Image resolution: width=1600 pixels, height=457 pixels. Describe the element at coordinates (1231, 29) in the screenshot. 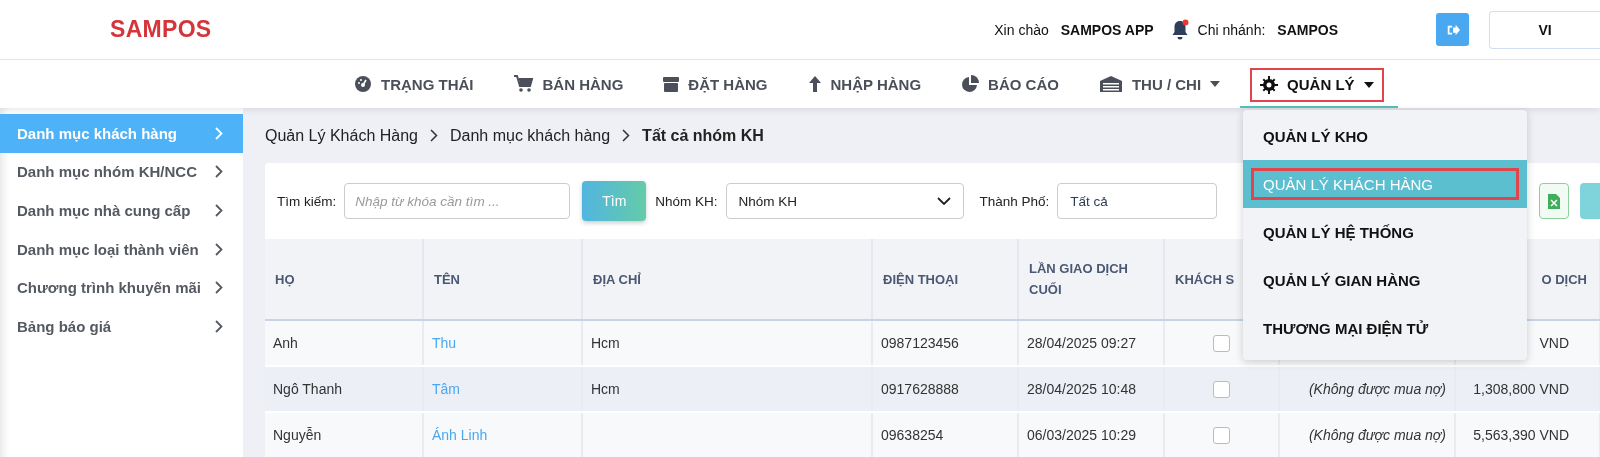

I see `branch-label: Chi nhánh:` at that location.